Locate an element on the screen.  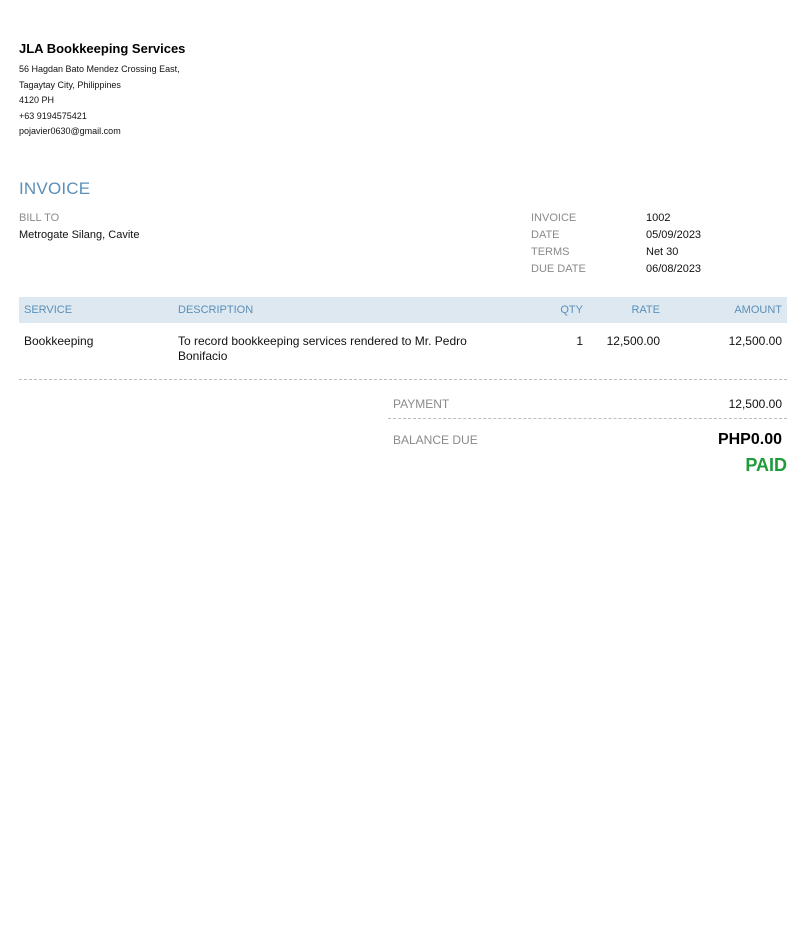
item-amount: 12,500.00 is located at coordinates (755, 341).